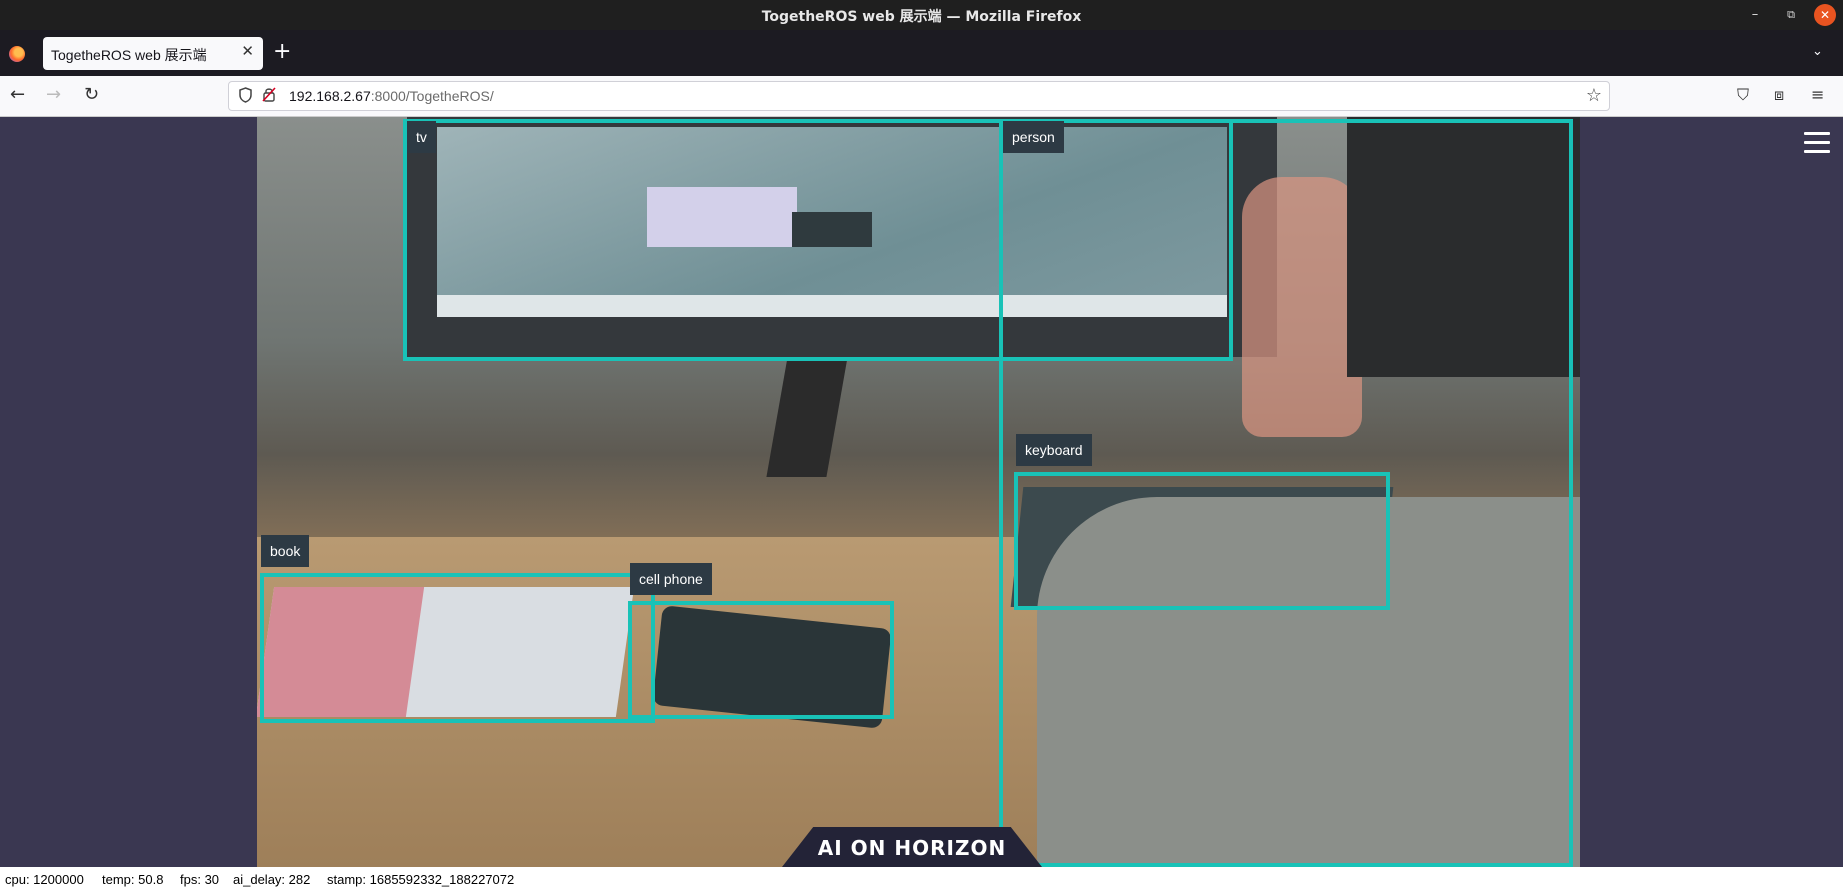  Describe the element at coordinates (17, 95) in the screenshot. I see `back-button: ←` at that location.